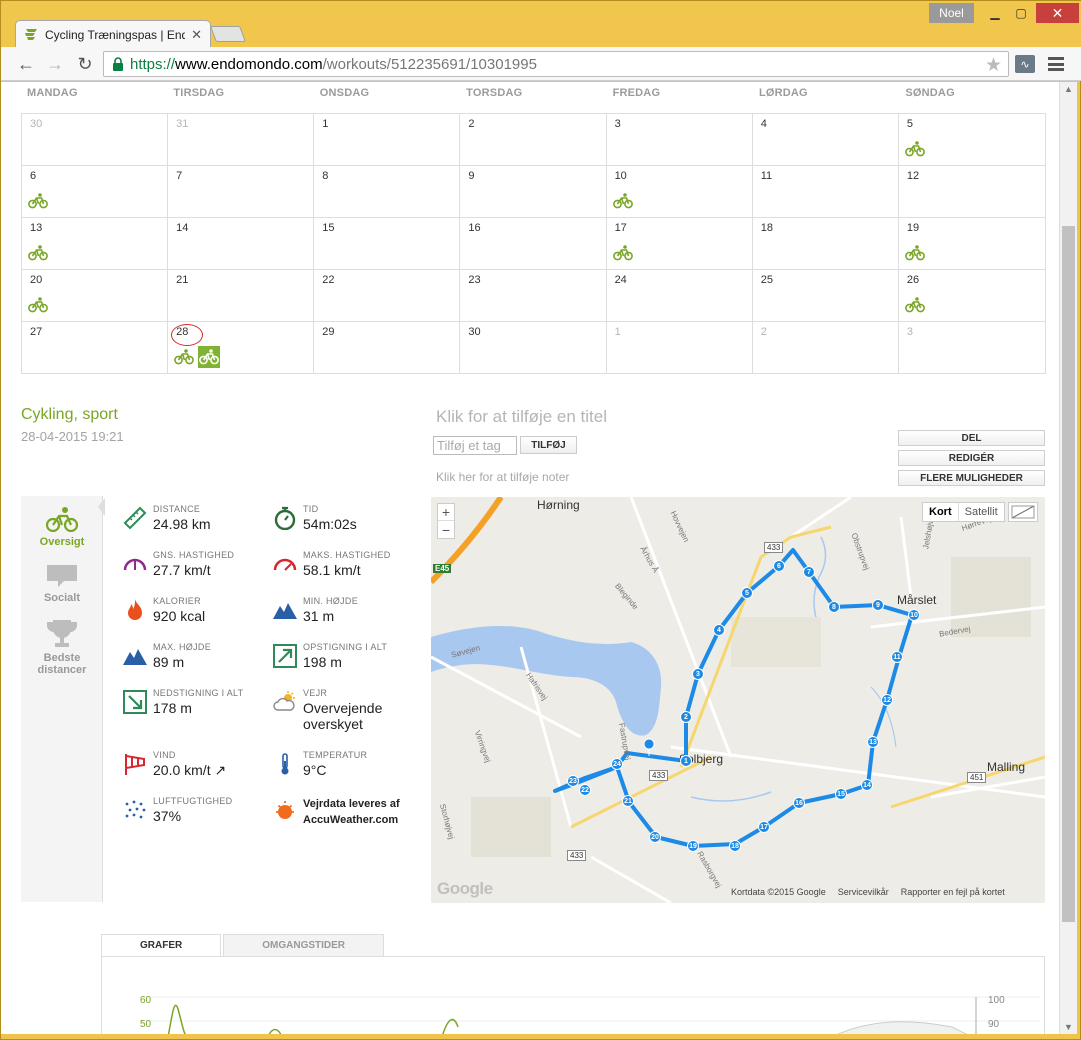 Image resolution: width=1081 pixels, height=1040 pixels. I want to click on map-report-link: Rapporter en fejl på kortet, so click(953, 892).